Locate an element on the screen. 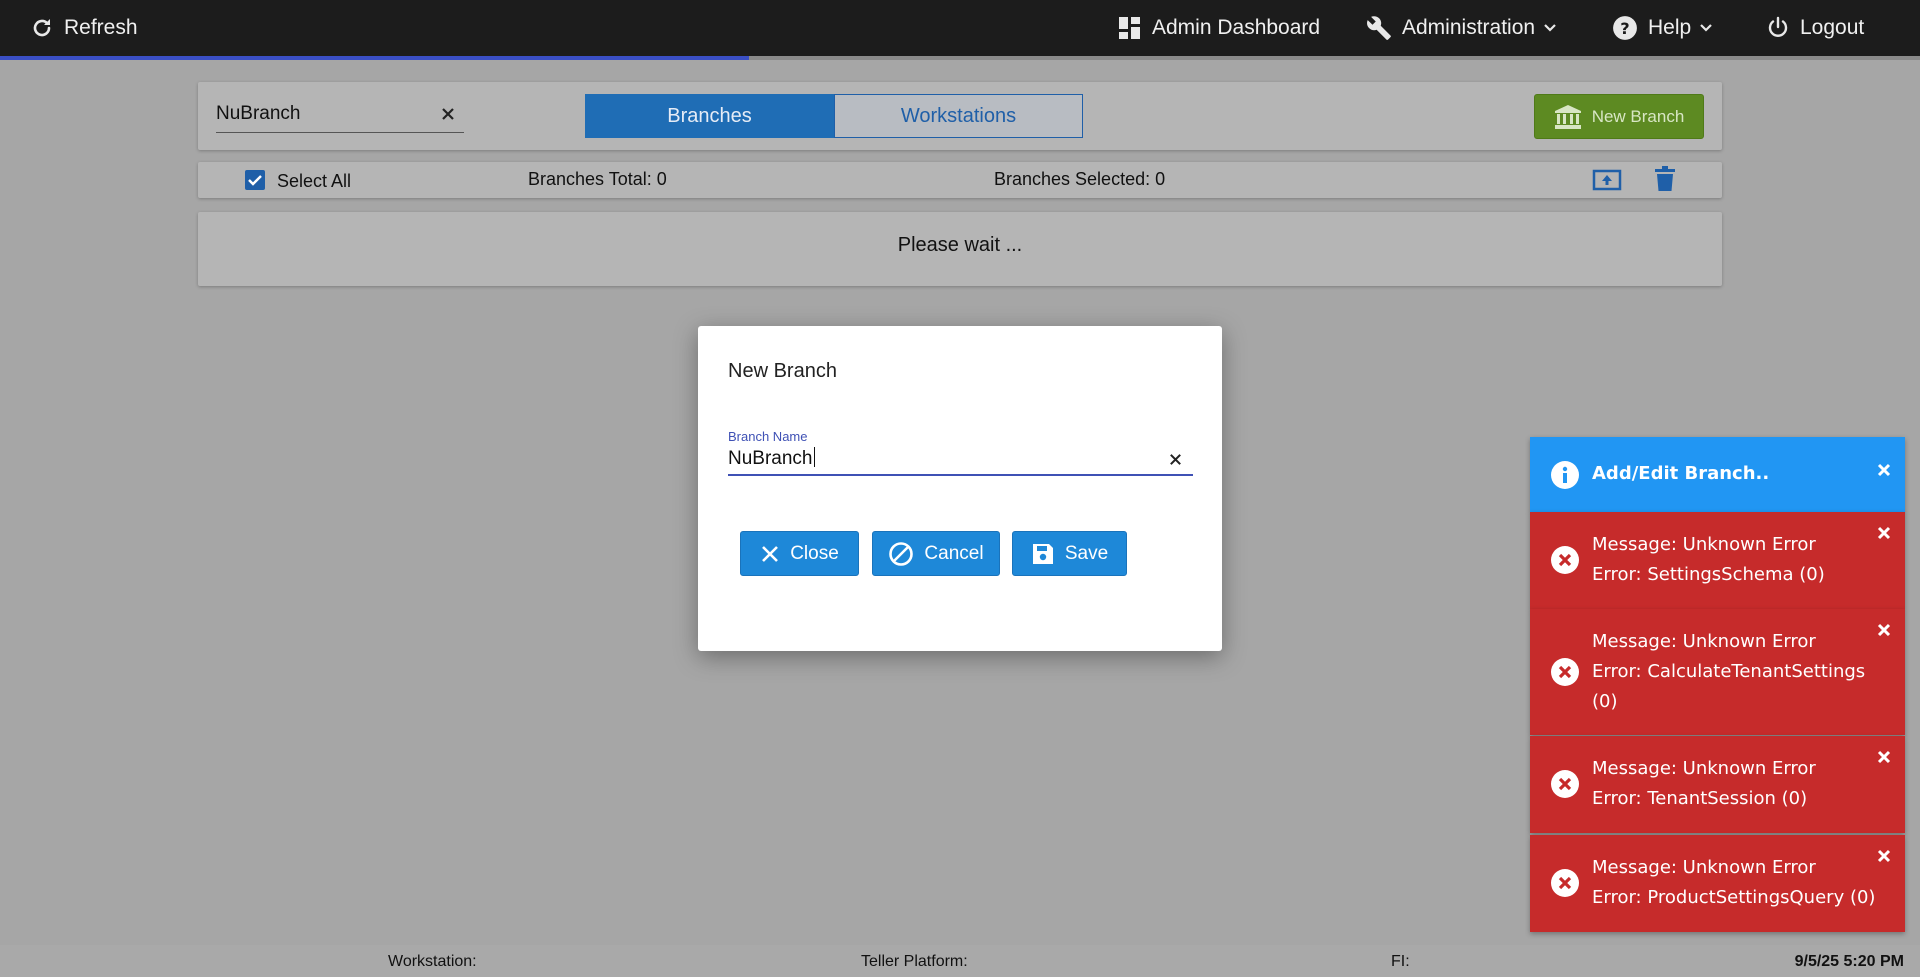  save-button-label: Save is located at coordinates (1086, 553).